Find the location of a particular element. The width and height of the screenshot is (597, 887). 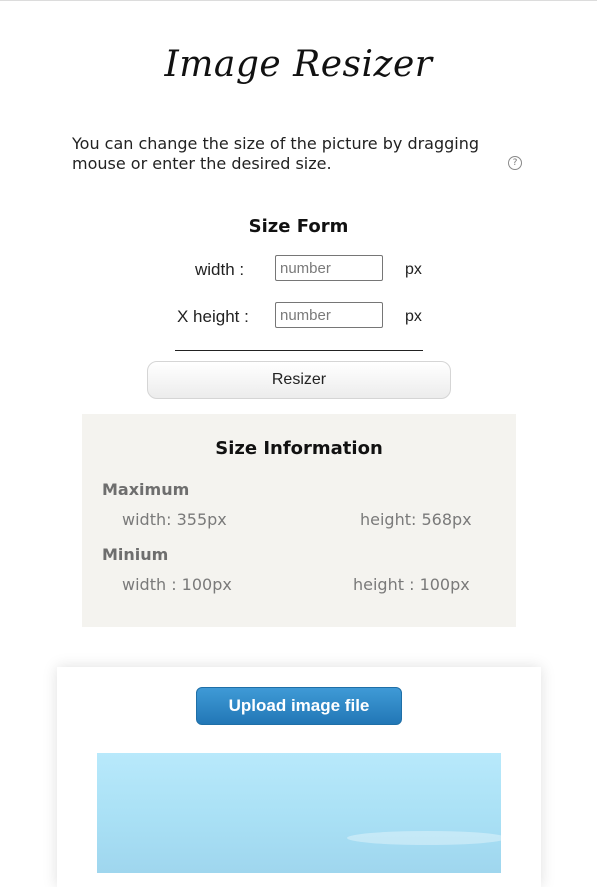

top-border is located at coordinates (298, 0).